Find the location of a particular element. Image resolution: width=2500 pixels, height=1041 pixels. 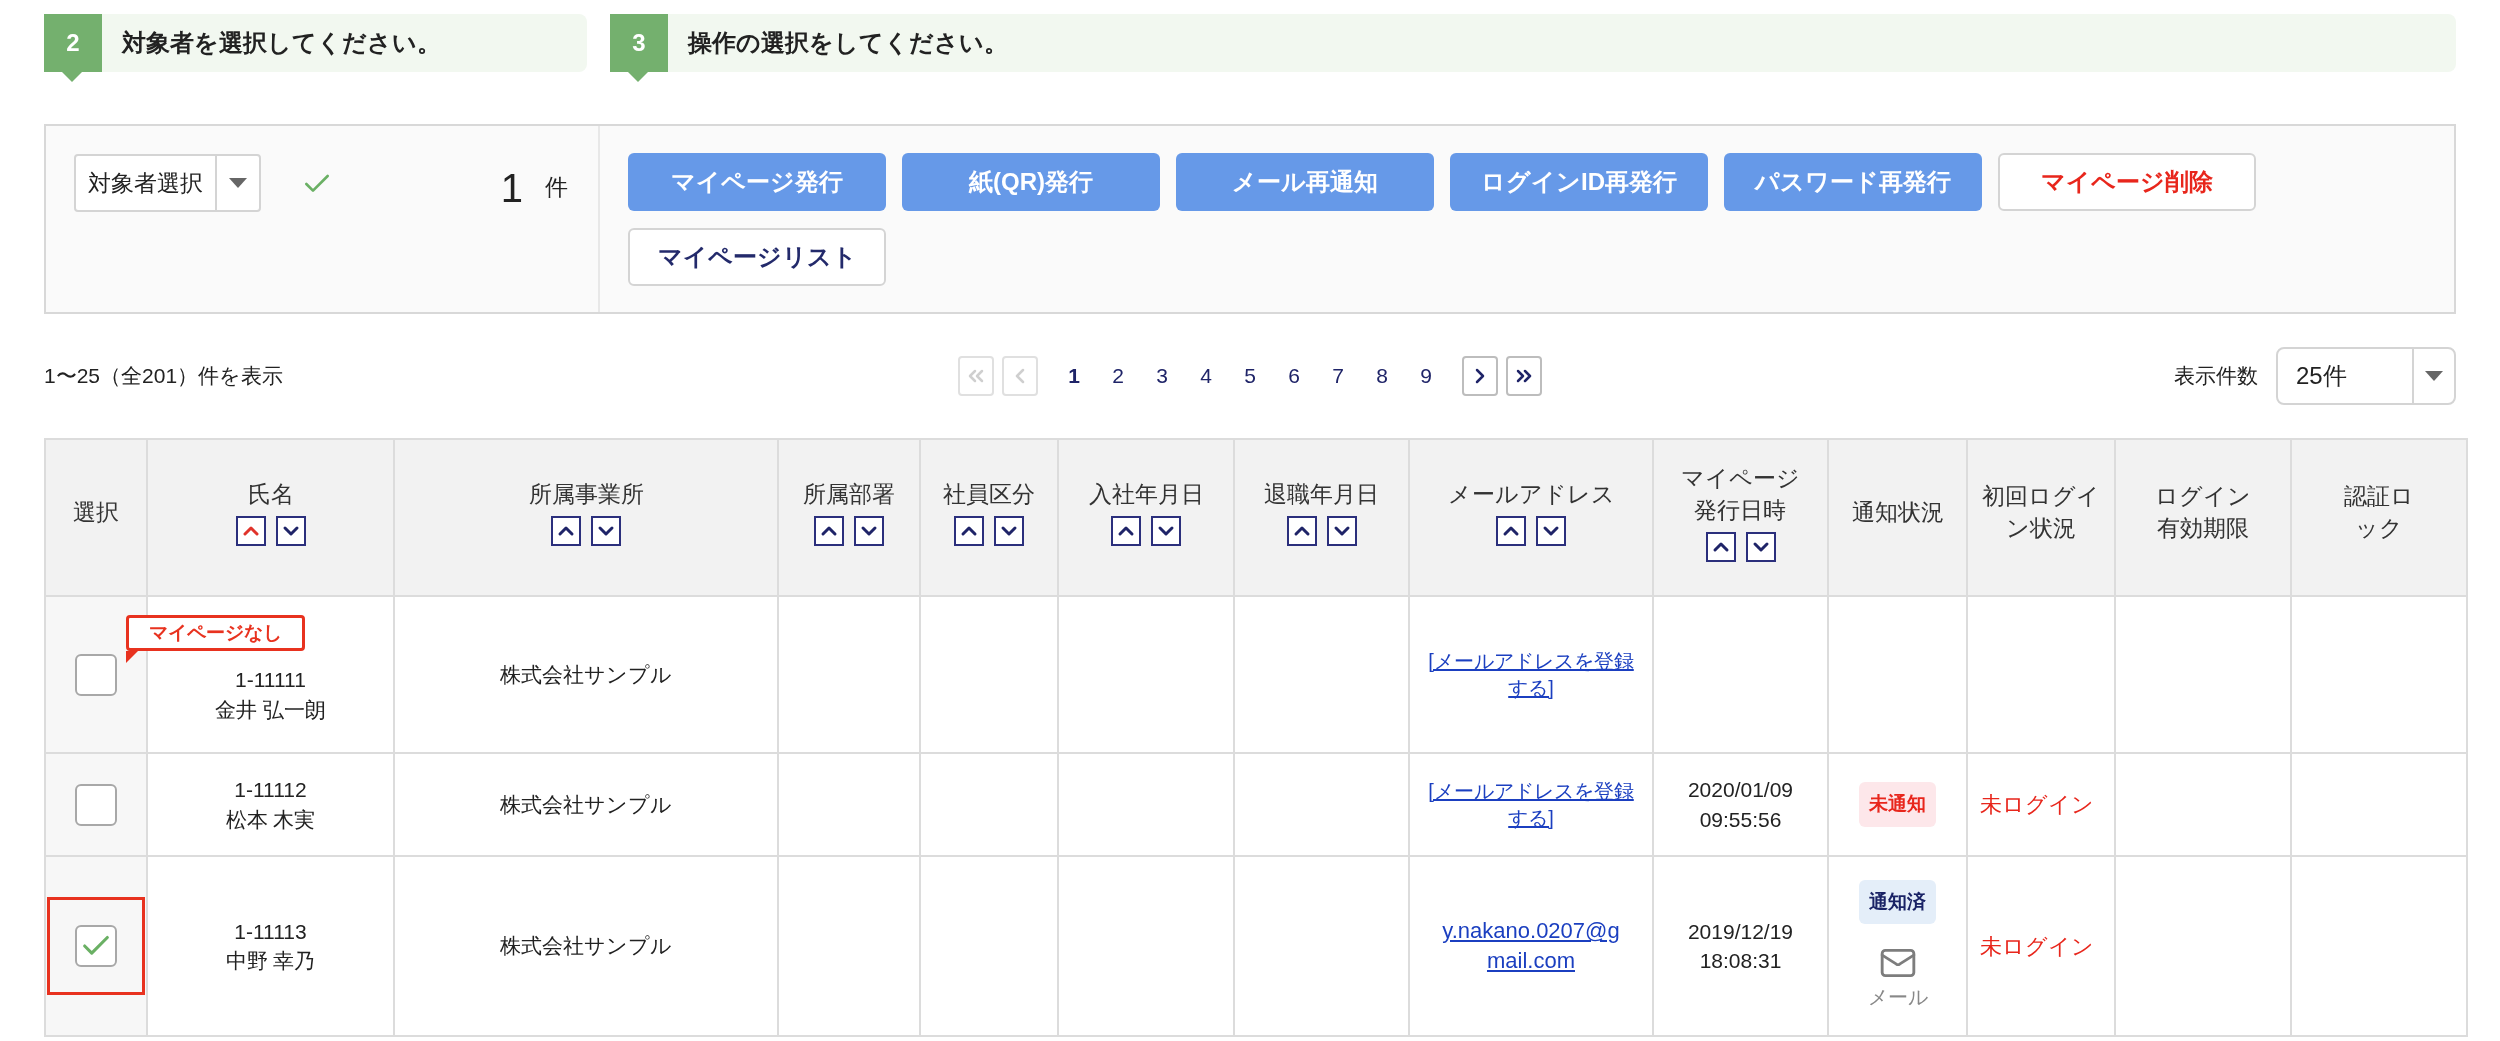

action-button: マイページリスト is located at coordinates (757, 257).